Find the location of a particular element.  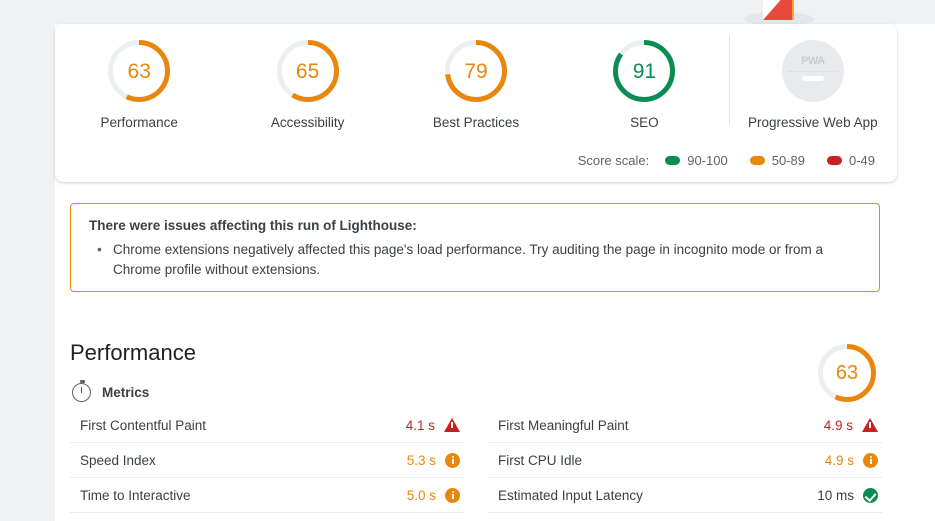

performance-score-gauge: 63 is located at coordinates (847, 373).